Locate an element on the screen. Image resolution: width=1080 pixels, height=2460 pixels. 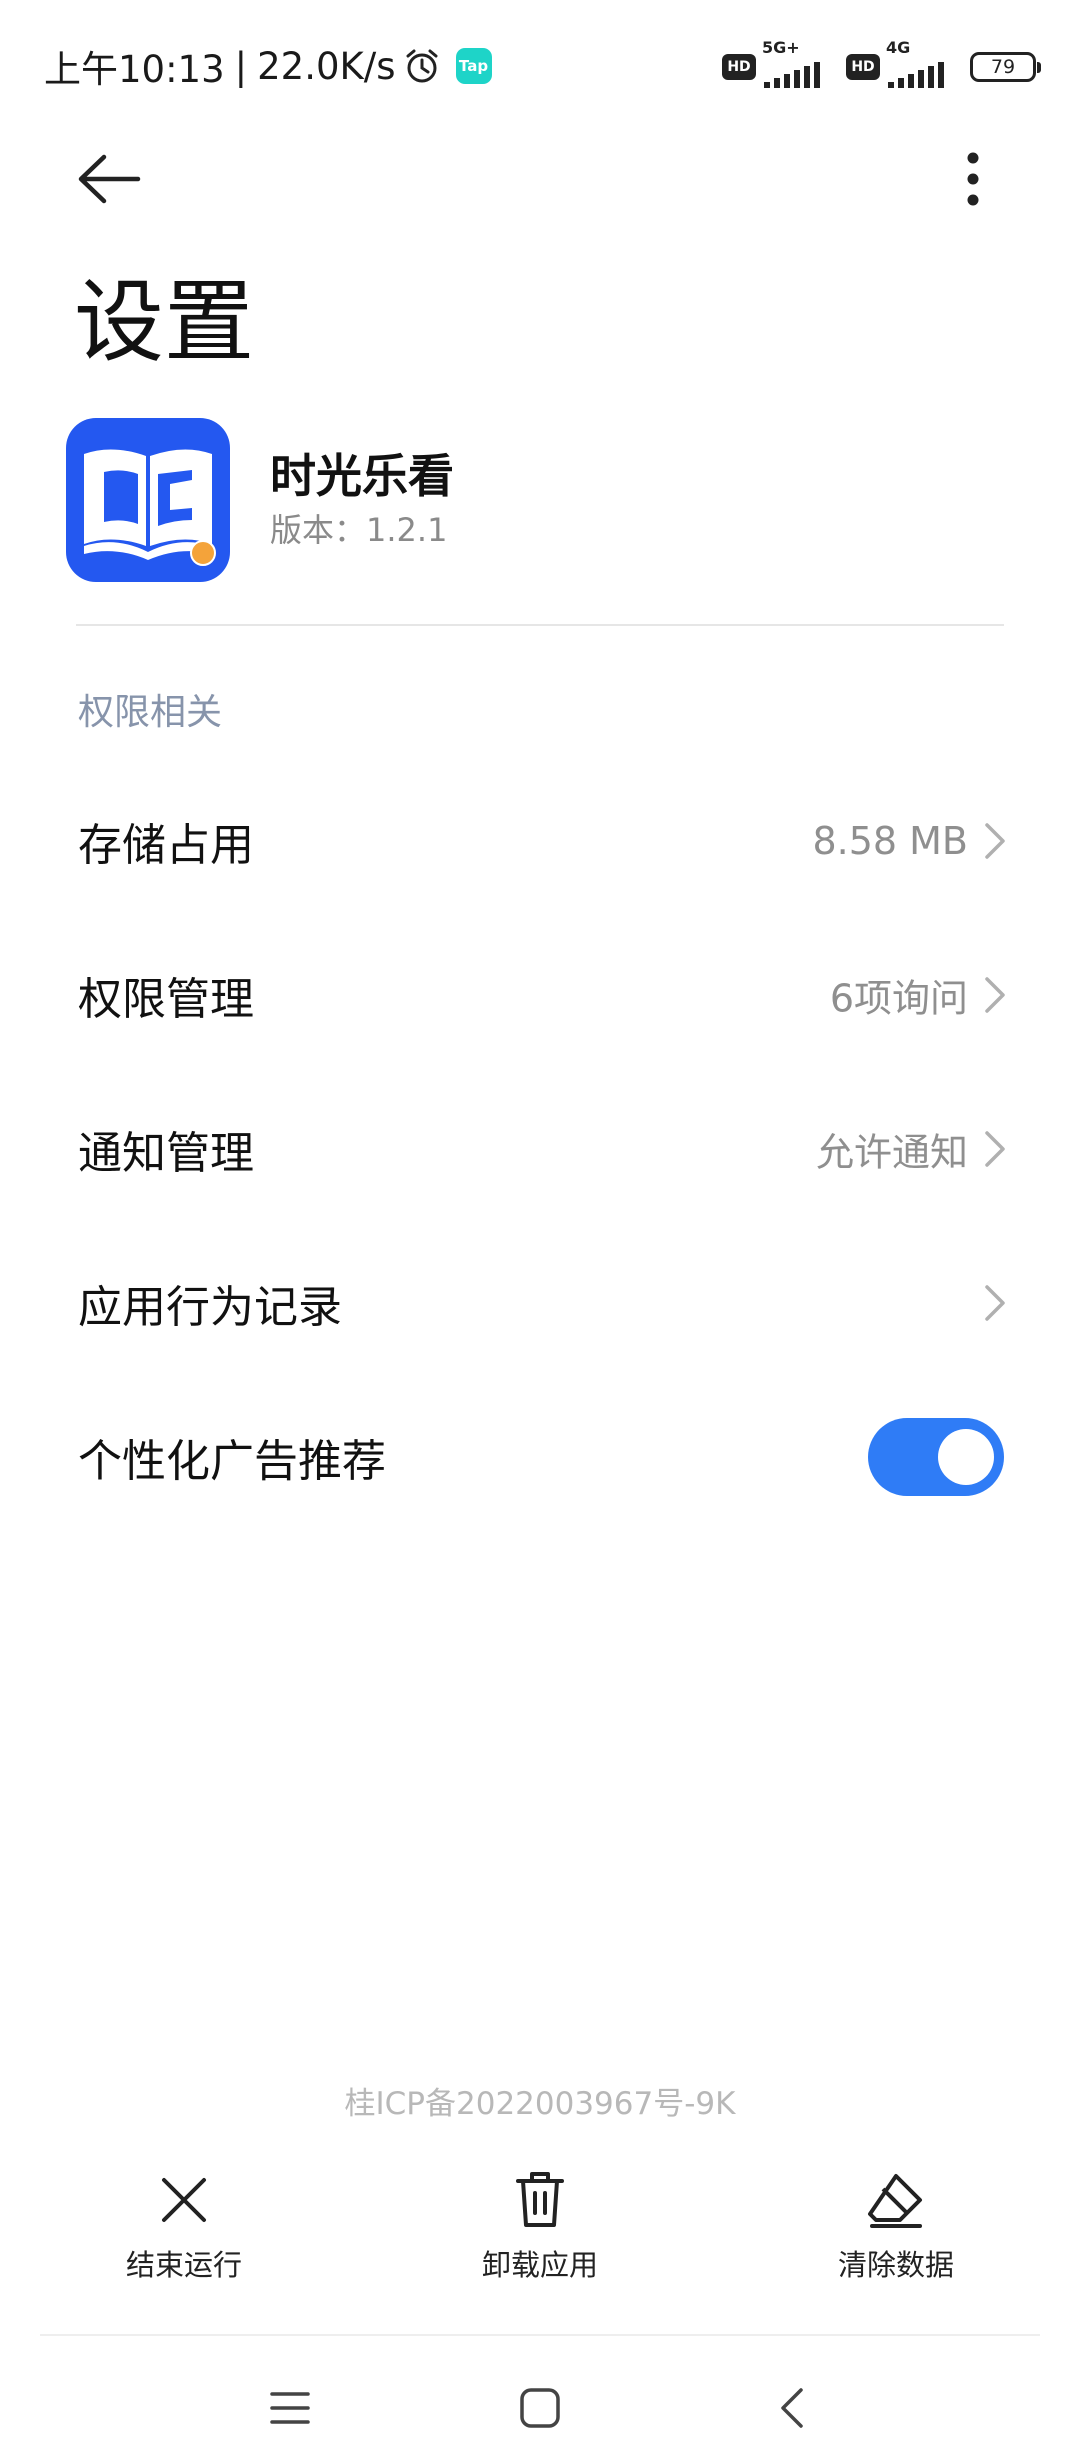
app-icon is located at coordinates (148, 500).